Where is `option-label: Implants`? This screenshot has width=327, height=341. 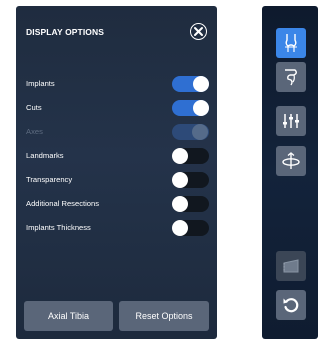 option-label: Implants is located at coordinates (40, 83).